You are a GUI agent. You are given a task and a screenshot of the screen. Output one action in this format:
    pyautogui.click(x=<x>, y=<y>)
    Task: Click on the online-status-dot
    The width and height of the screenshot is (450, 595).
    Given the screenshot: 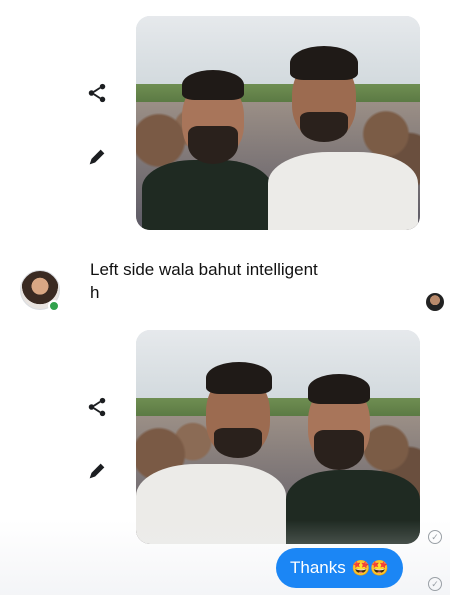 What is the action you would take?
    pyautogui.click(x=54, y=306)
    